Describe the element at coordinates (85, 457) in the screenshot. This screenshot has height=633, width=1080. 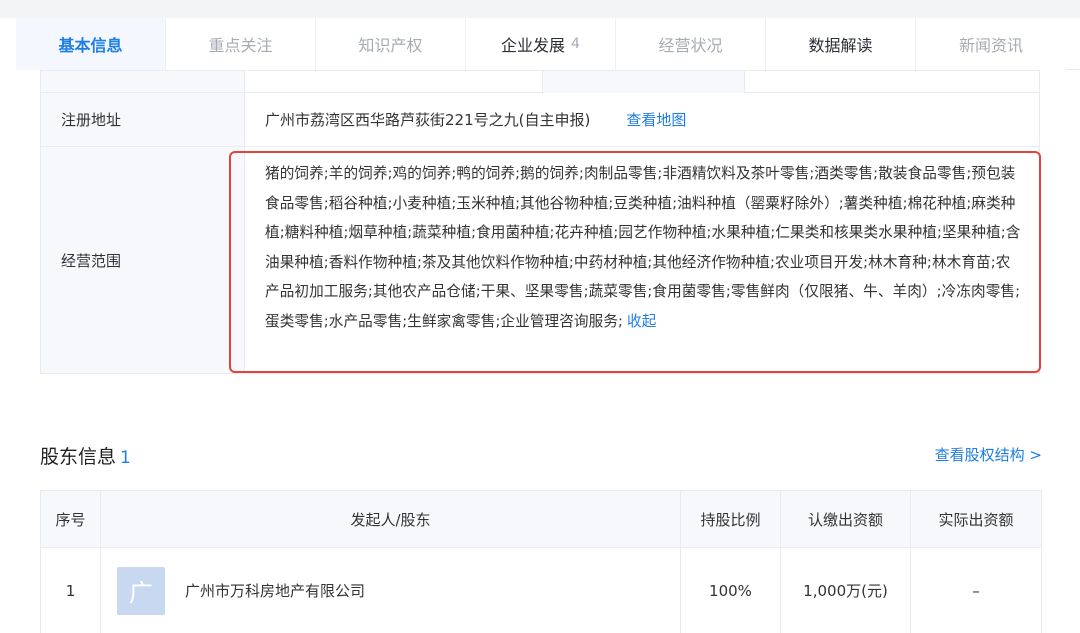
I see `shareholder-title: 股东信息 1` at that location.